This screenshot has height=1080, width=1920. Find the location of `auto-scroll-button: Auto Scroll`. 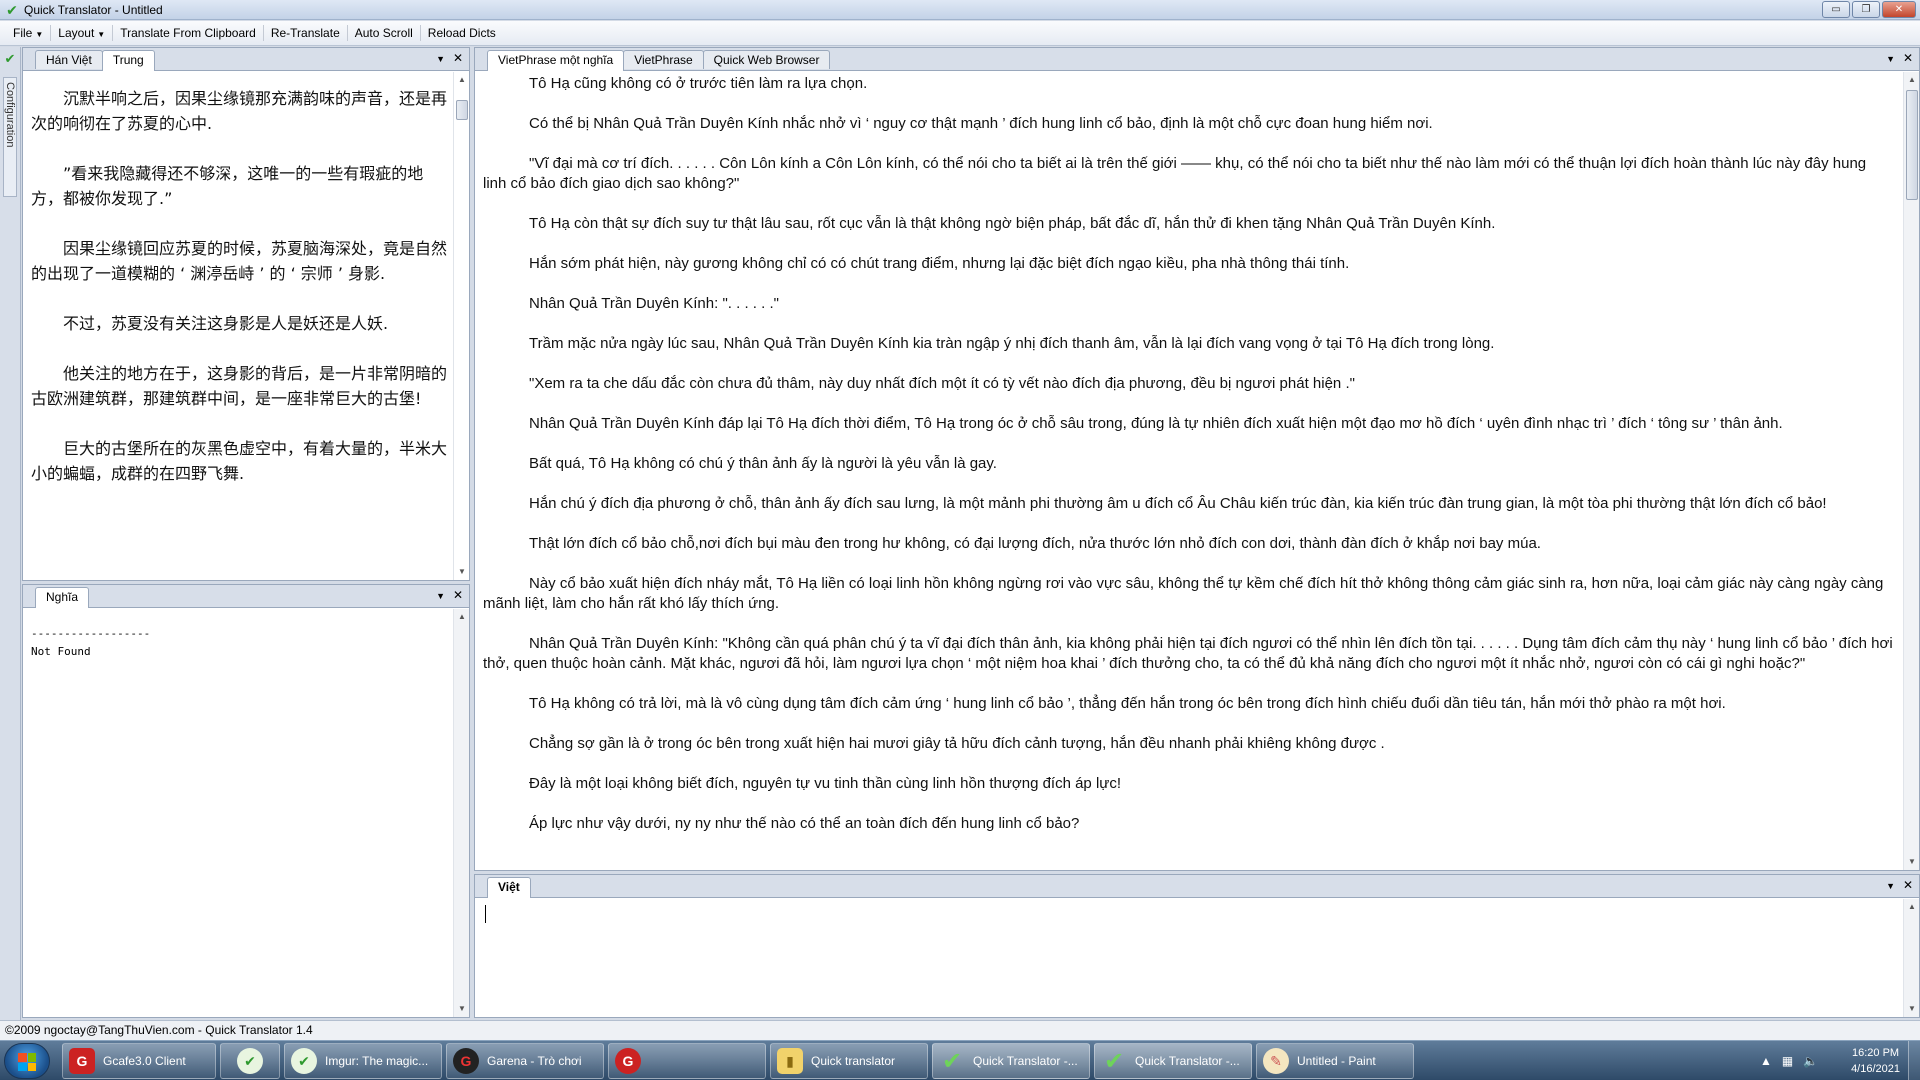

auto-scroll-button: Auto Scroll is located at coordinates (384, 33).